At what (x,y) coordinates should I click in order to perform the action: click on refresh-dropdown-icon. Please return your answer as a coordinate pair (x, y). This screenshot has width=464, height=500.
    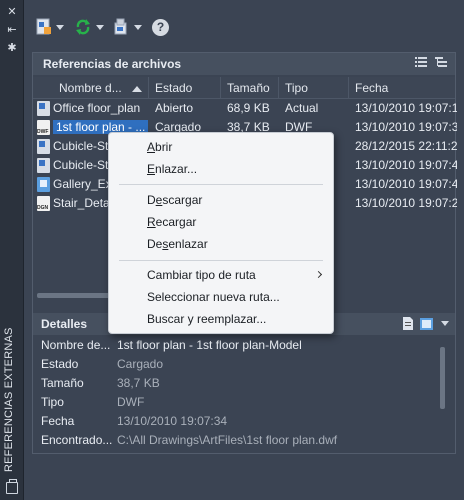
    Looking at the image, I should click on (100, 27).